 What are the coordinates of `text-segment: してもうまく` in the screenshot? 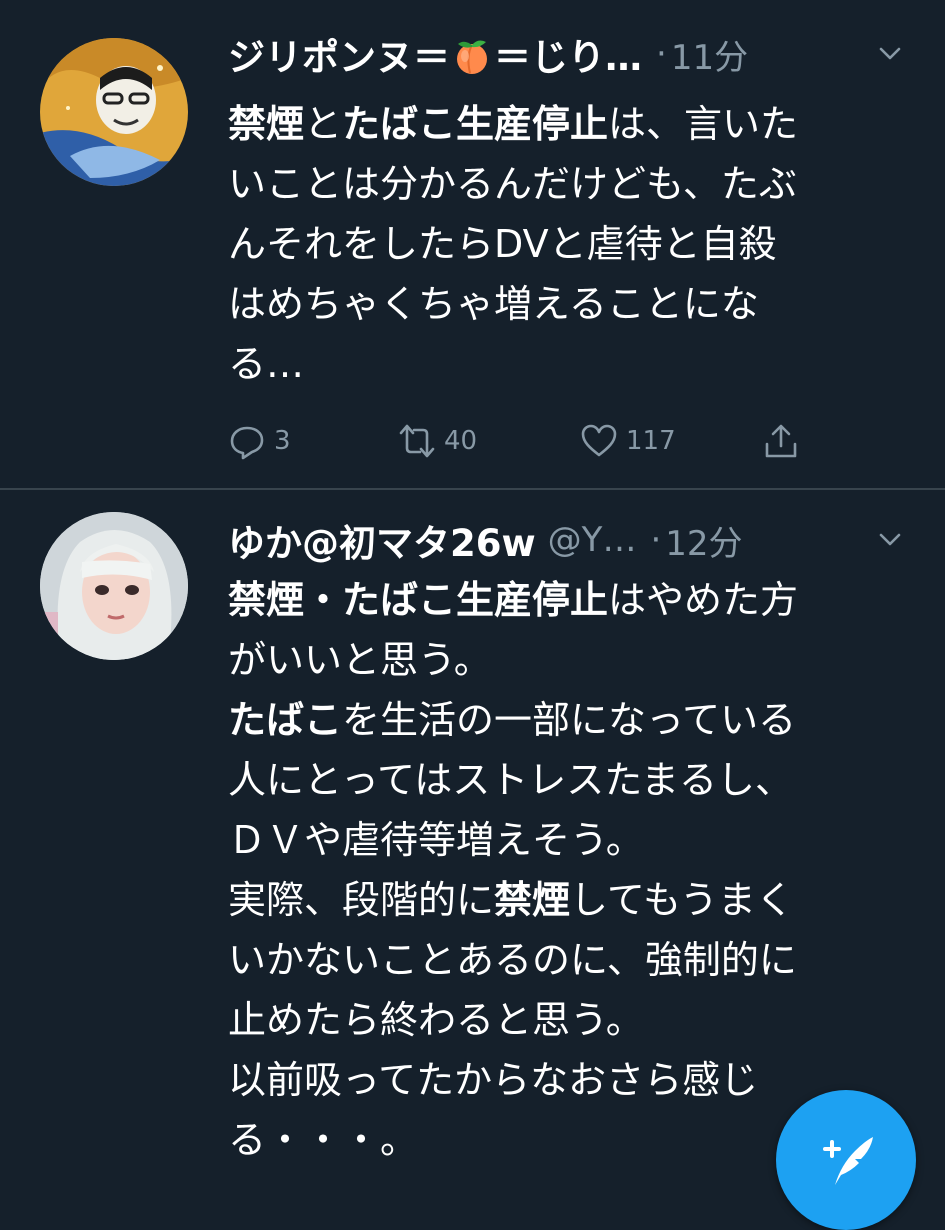 It's located at (682, 900).